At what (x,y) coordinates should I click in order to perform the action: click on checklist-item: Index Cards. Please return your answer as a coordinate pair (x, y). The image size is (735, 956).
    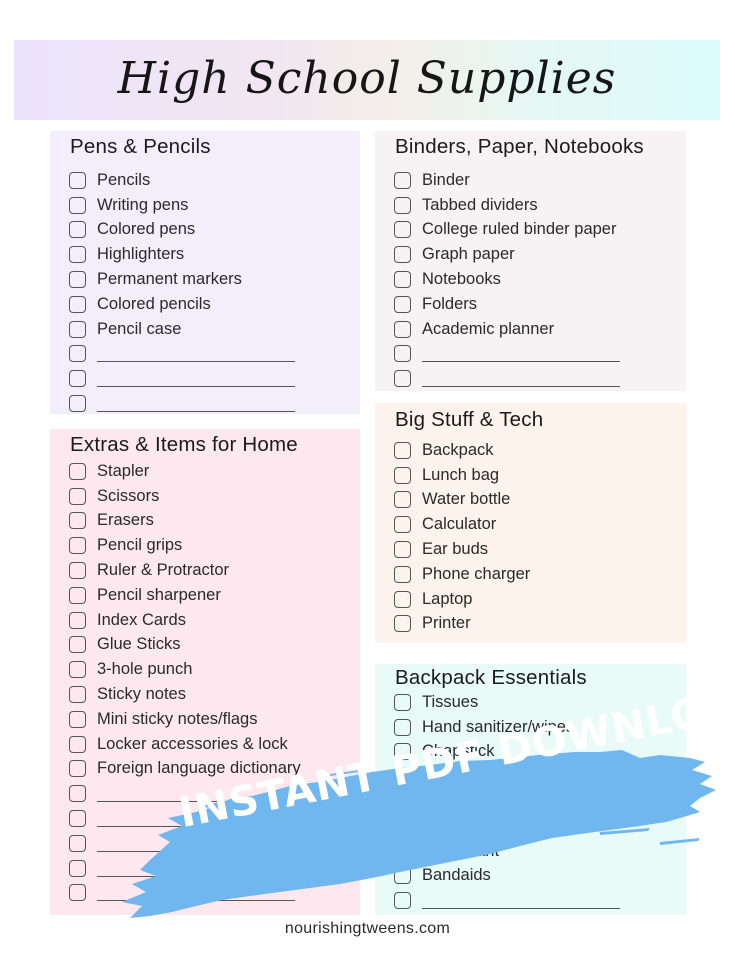
    Looking at the image, I should click on (185, 620).